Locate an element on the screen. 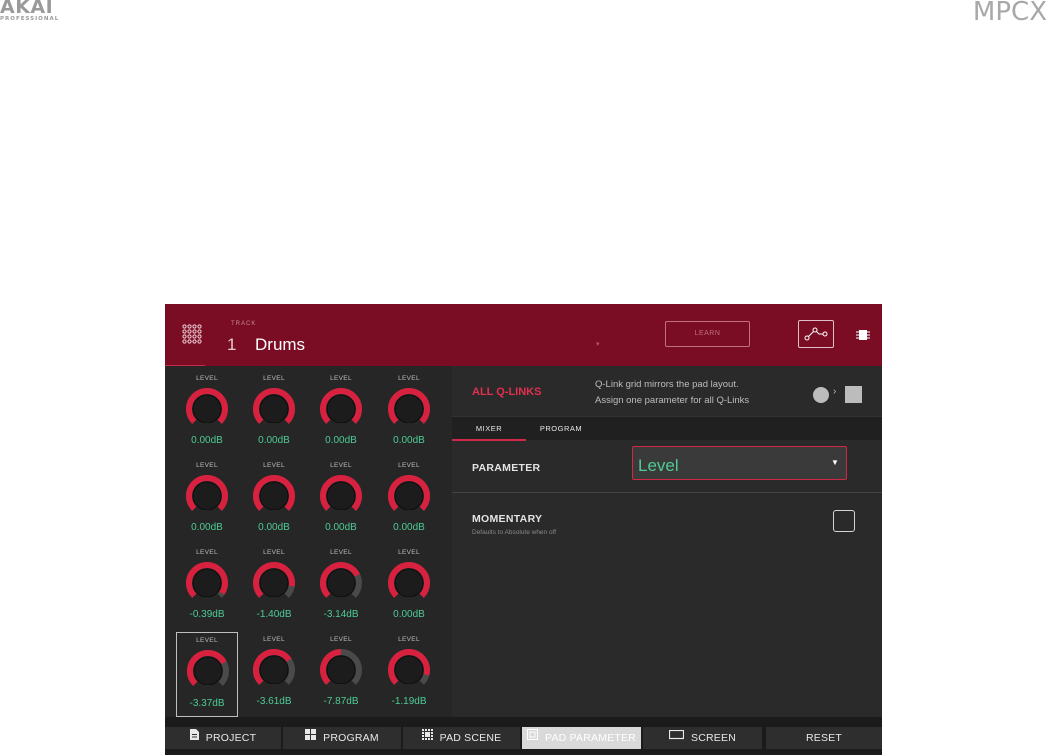  footer-button-reset: RESET is located at coordinates (824, 738).